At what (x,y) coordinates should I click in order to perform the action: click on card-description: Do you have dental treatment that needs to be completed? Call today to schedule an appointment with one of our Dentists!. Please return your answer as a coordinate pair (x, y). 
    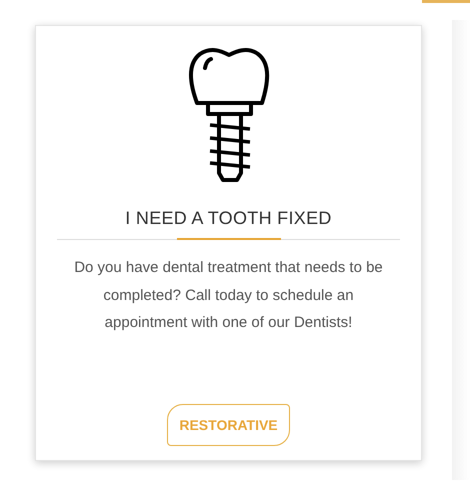
    Looking at the image, I should click on (228, 295).